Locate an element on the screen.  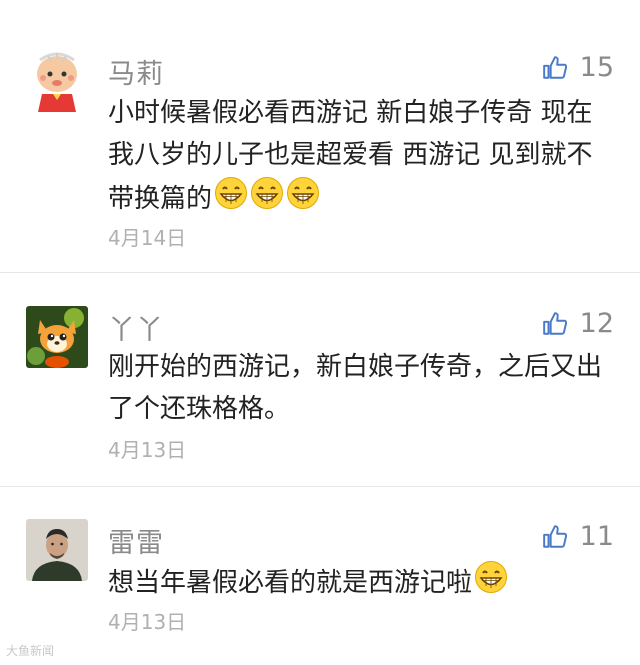
comment-author: 雷雷 is located at coordinates (136, 540).